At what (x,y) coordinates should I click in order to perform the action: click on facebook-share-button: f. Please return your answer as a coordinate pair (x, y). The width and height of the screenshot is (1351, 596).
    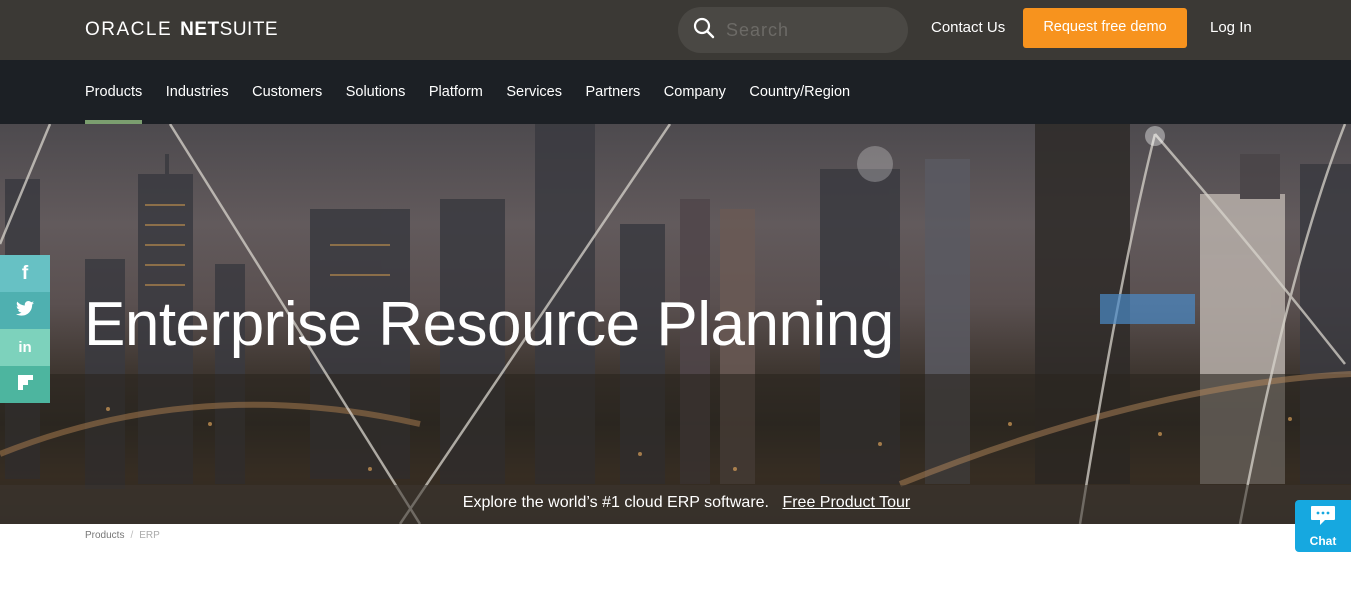
    Looking at the image, I should click on (25, 273).